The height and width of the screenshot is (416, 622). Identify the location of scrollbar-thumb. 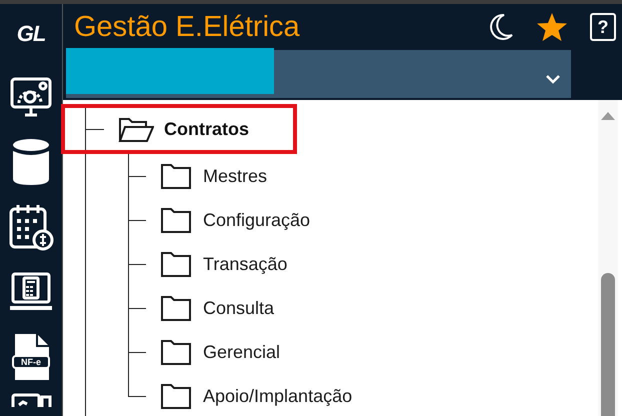
(608, 344).